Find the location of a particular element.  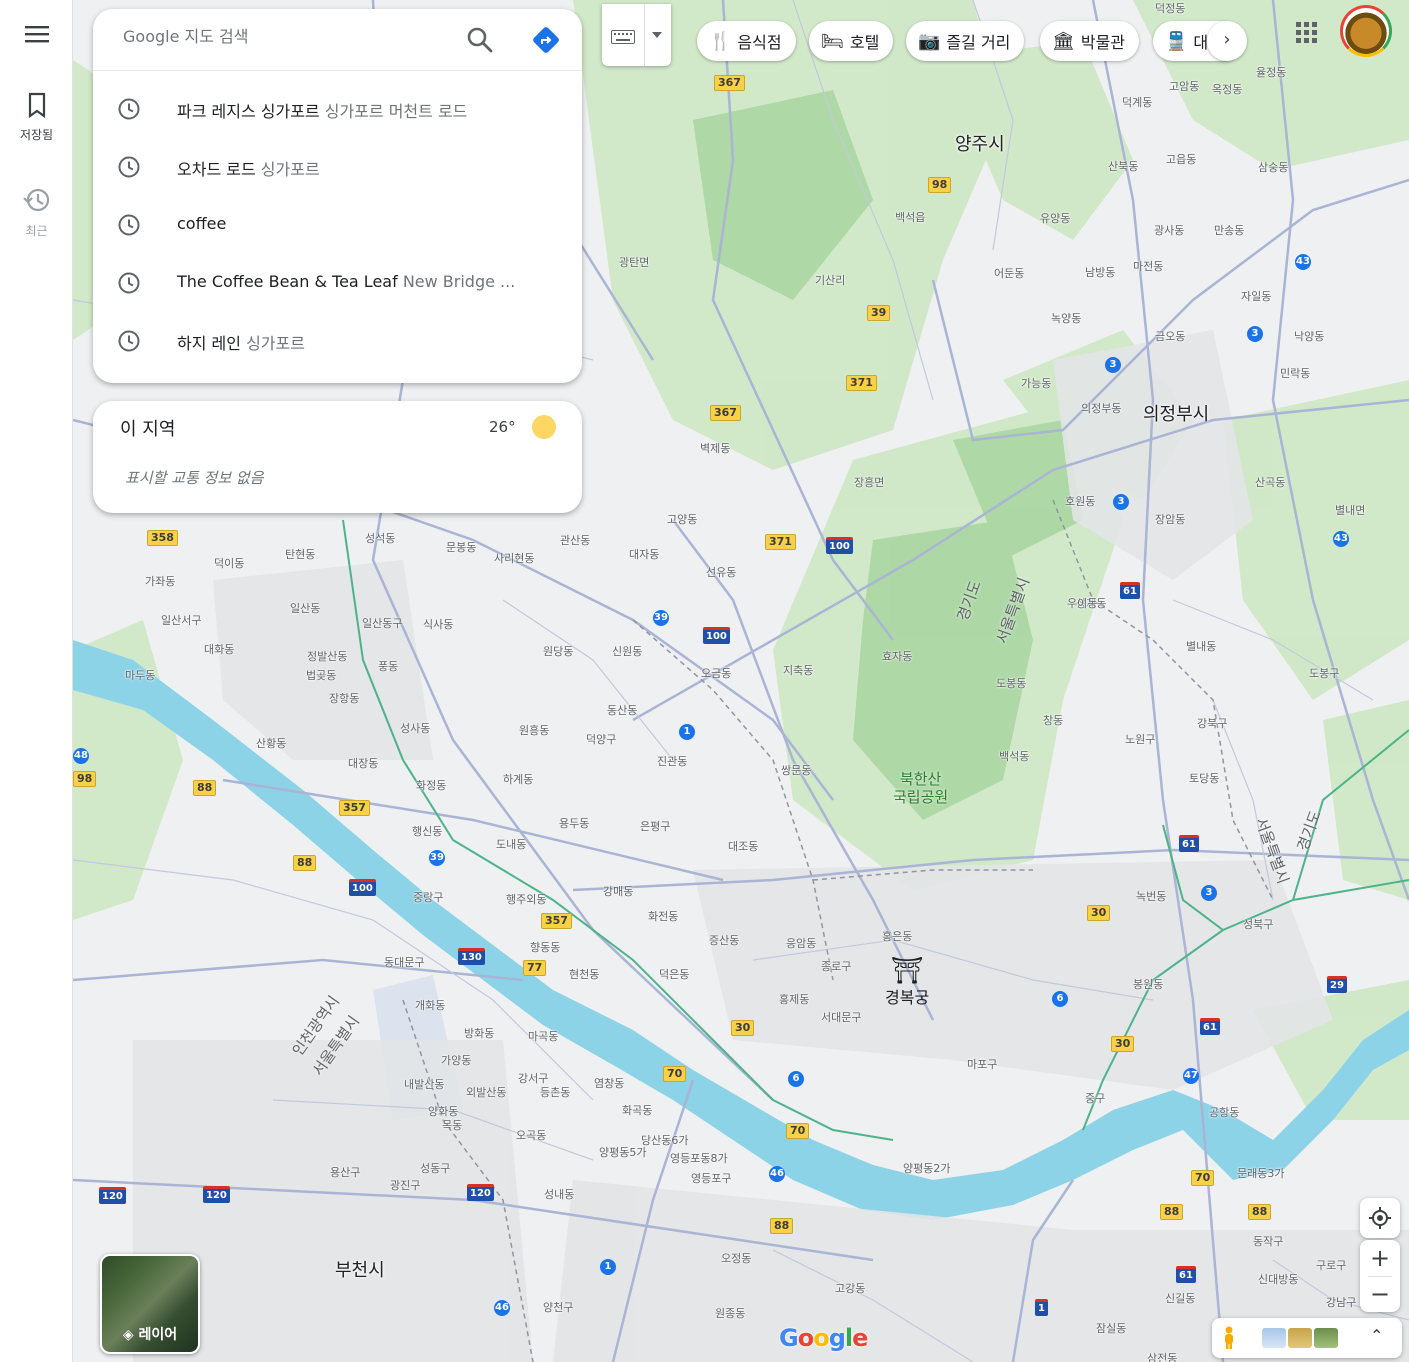

city-label: 의정부시 is located at coordinates (1176, 414).